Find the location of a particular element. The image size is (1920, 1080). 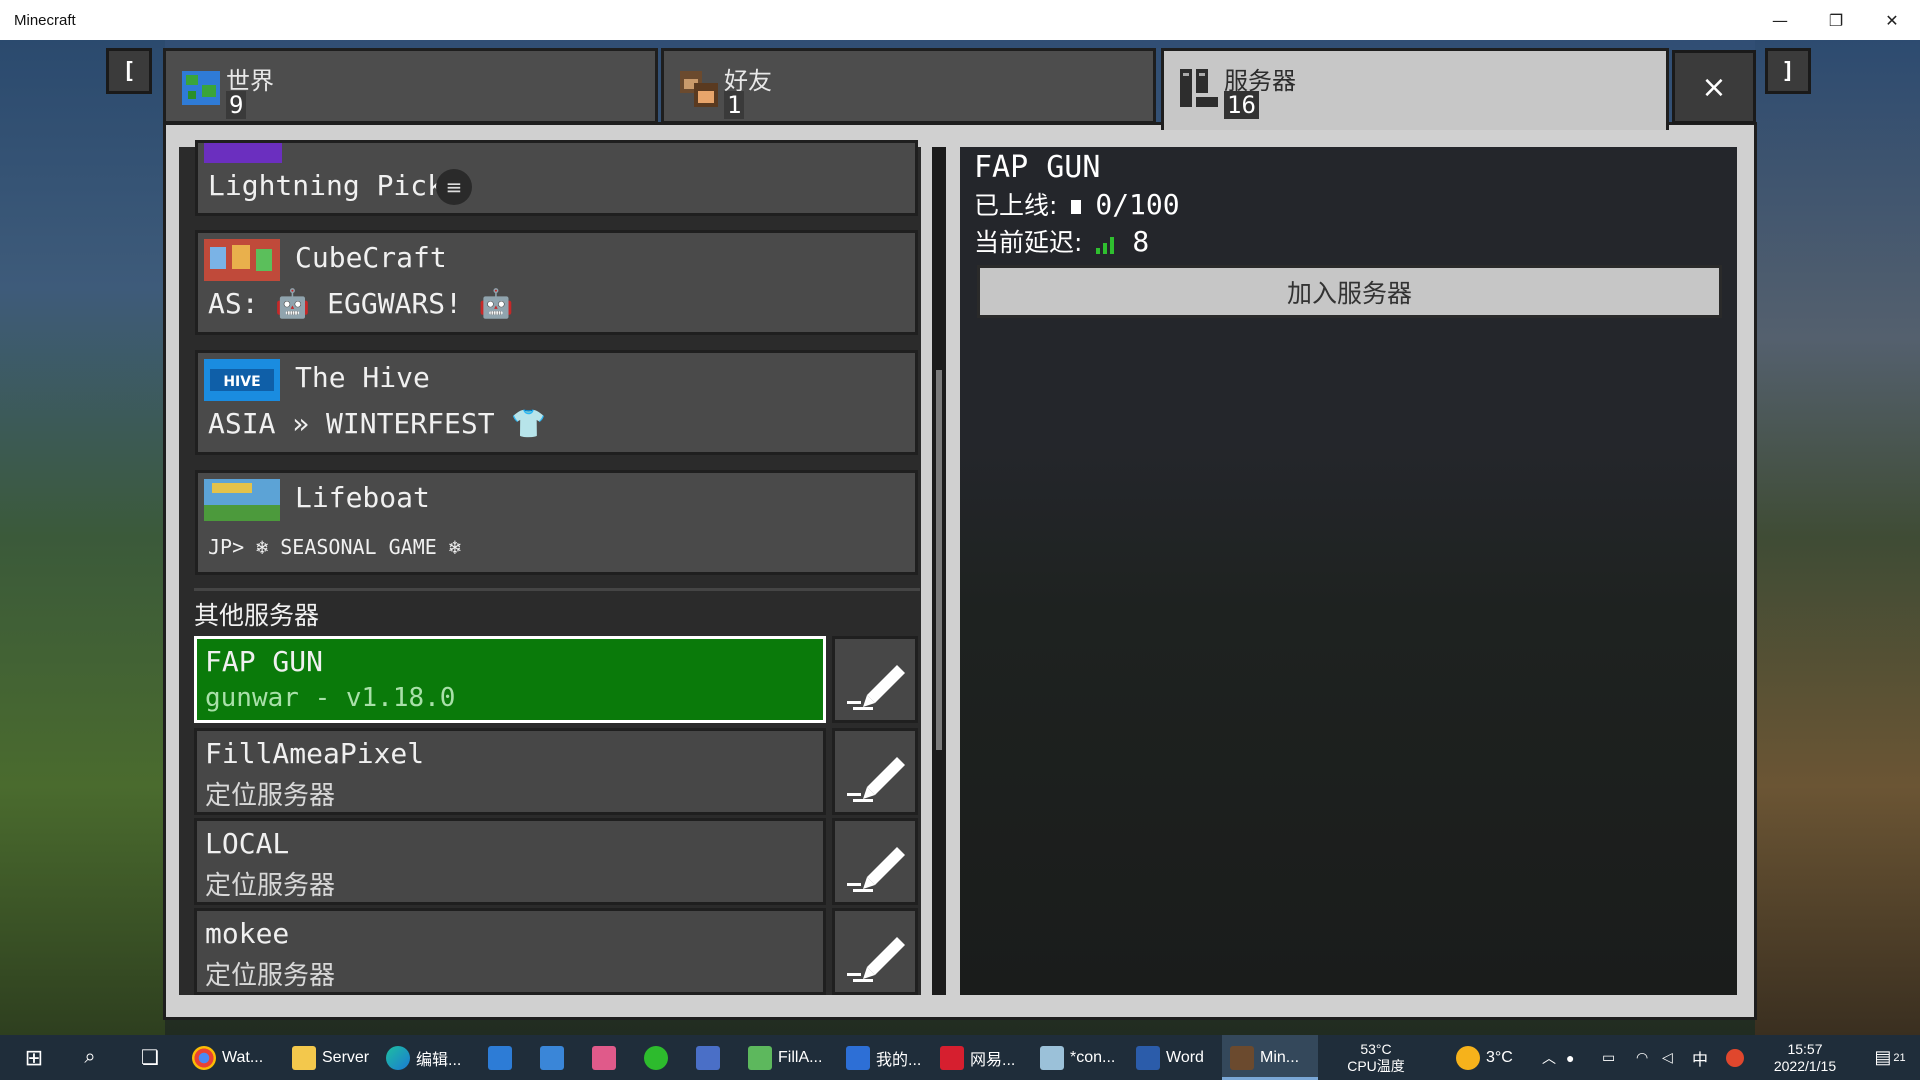

svg-text: HIVE is located at coordinates (241, 382).